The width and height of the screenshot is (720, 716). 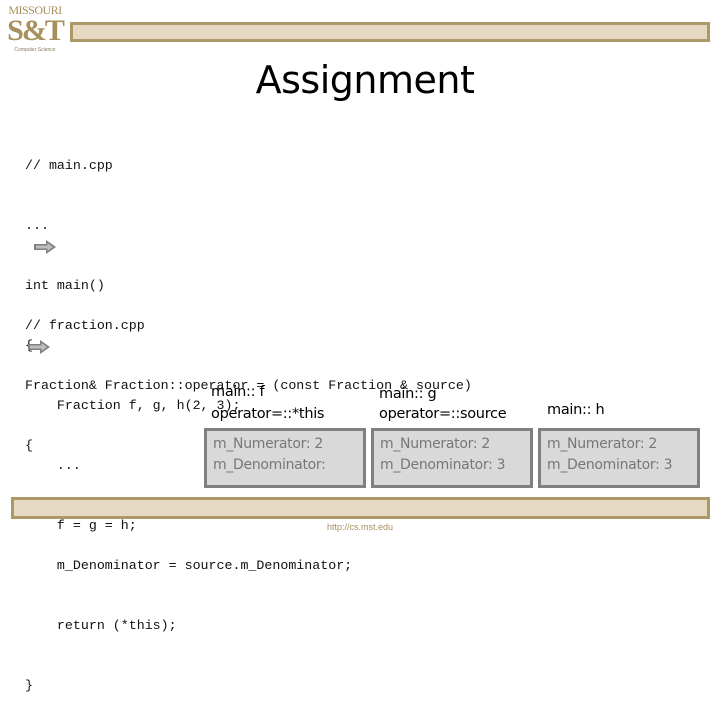 I want to click on object-f-box: m_Numerator: 2 m_Denominator:, so click(x=285, y=458).